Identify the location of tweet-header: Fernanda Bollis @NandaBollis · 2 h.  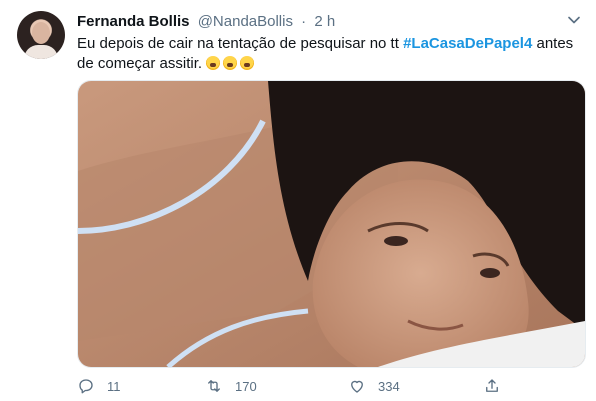
(206, 21).